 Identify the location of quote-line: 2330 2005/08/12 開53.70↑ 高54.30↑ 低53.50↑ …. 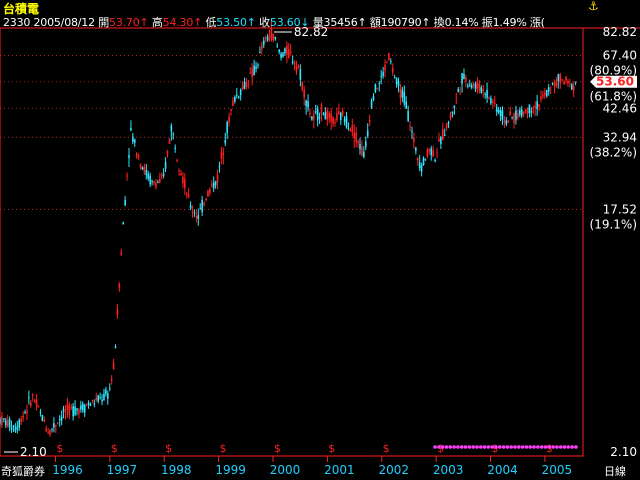
(274, 22).